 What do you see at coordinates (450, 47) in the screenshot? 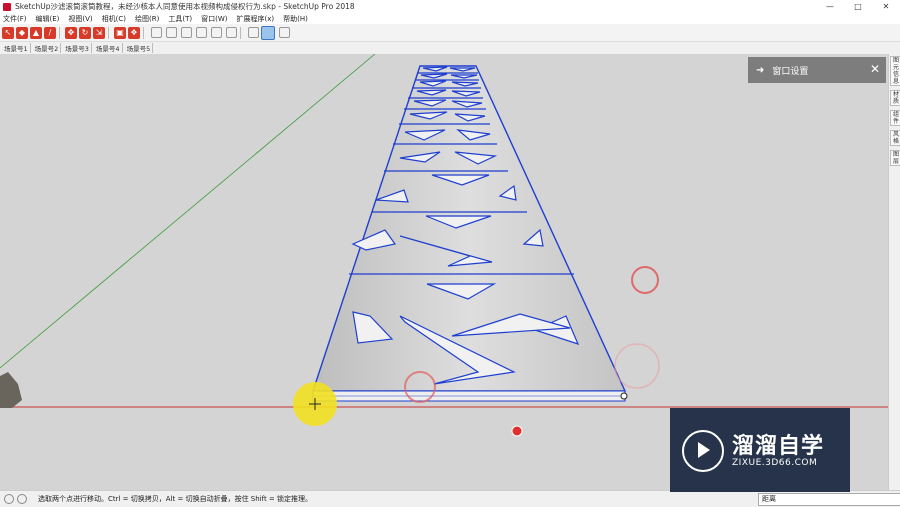
I see `scene-tabs: 场景号1 场景号2 场景号3 场景号4 场景号5` at bounding box center [450, 47].